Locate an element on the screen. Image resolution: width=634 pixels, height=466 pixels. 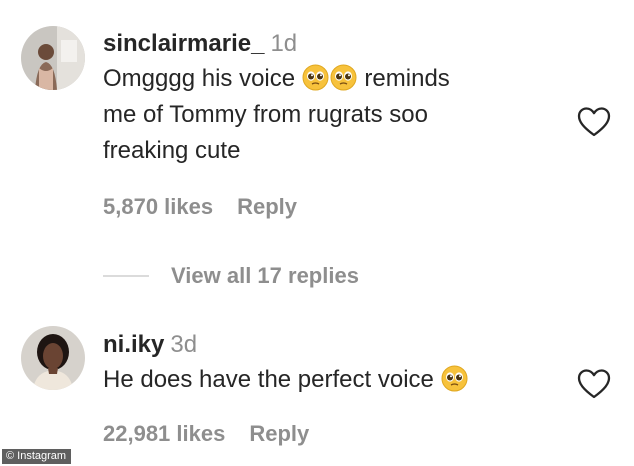
comment-text-part: me of Tommy from rugrats soo is located at coordinates (265, 114).